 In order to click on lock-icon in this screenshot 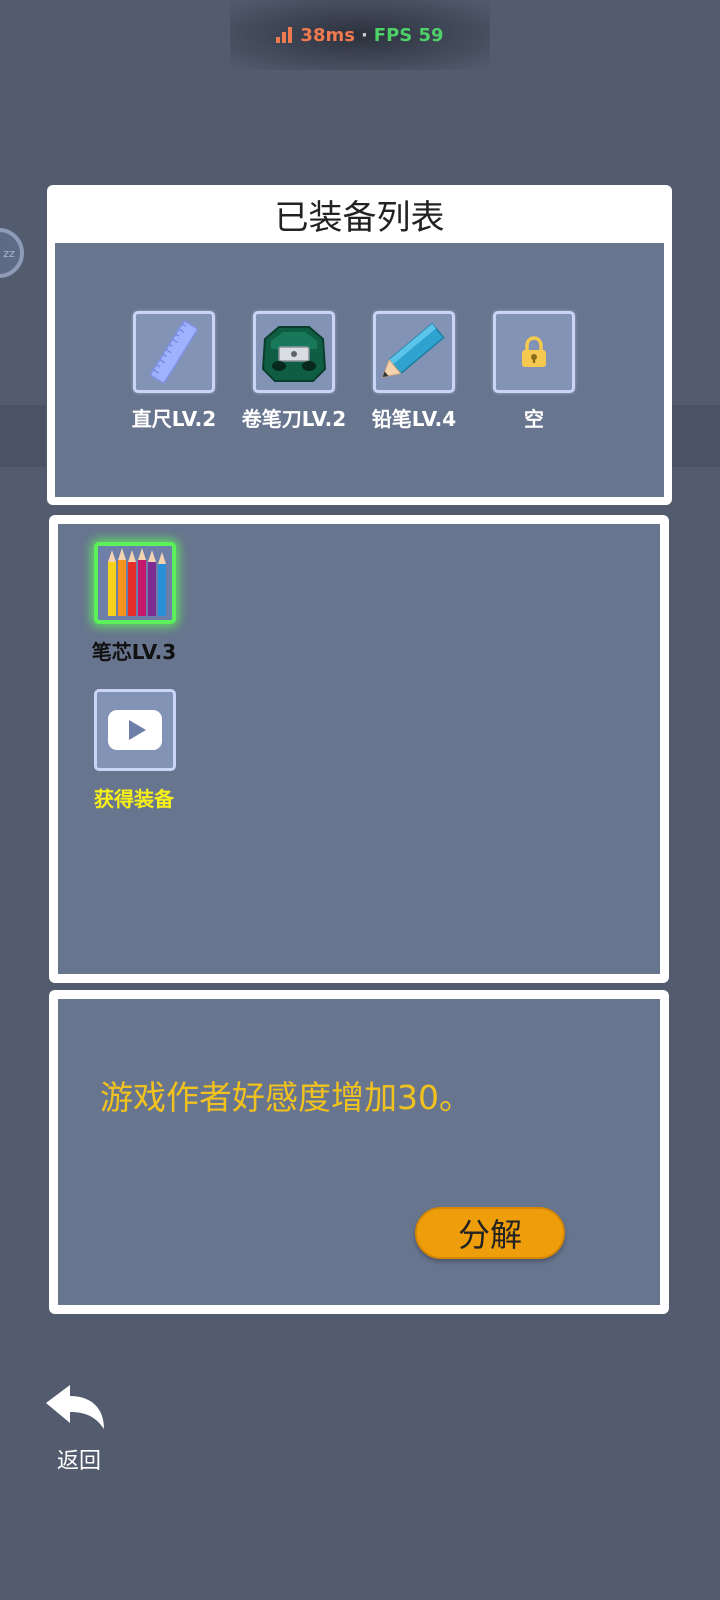, I will do `click(534, 351)`.